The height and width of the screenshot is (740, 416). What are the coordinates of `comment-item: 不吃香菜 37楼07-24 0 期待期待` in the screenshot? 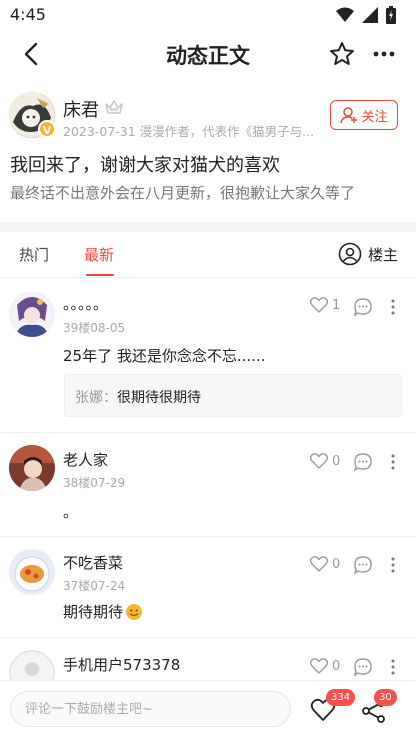 It's located at (208, 587).